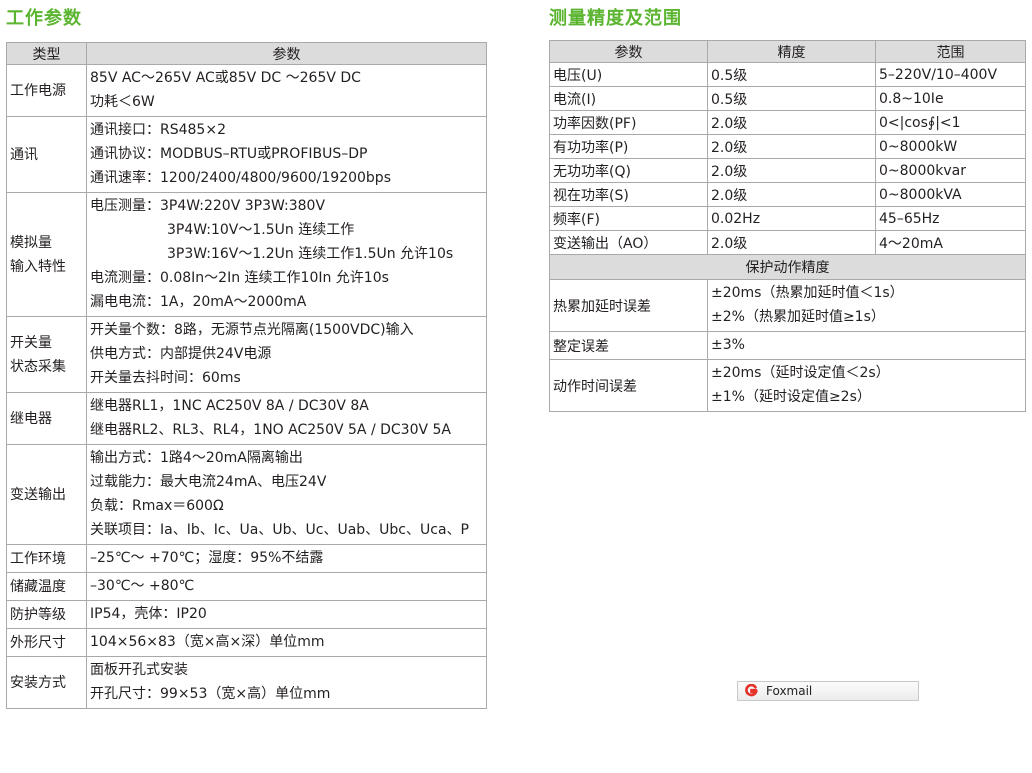 The width and height of the screenshot is (1032, 773). Describe the element at coordinates (807, 293) in the screenshot. I see `protection-value-line: ±20ms（热累加延时值＜1s）` at that location.